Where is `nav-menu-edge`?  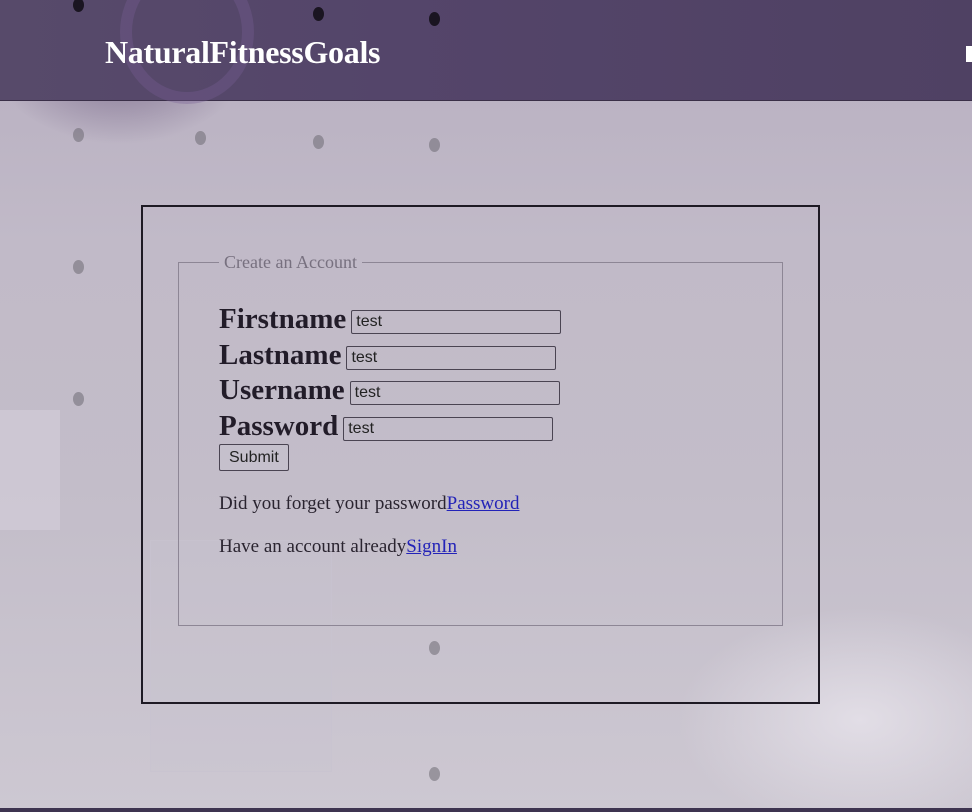 nav-menu-edge is located at coordinates (969, 54).